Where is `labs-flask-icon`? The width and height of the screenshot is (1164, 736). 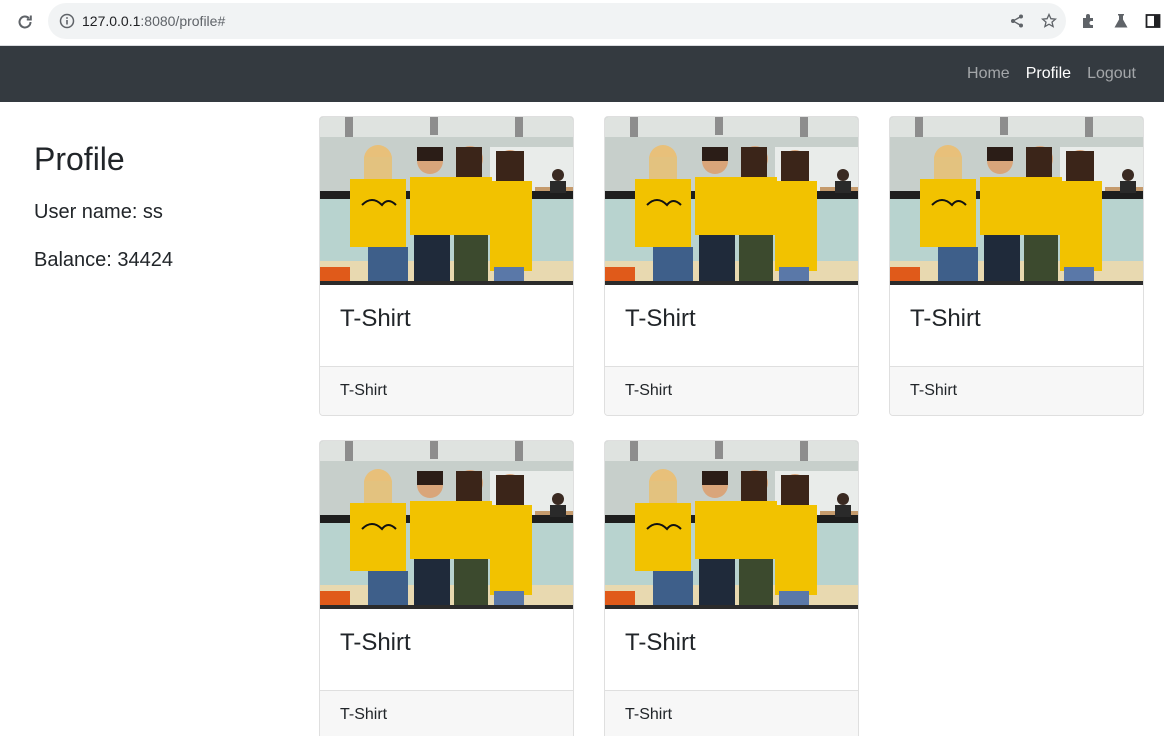
labs-flask-icon is located at coordinates (1121, 21).